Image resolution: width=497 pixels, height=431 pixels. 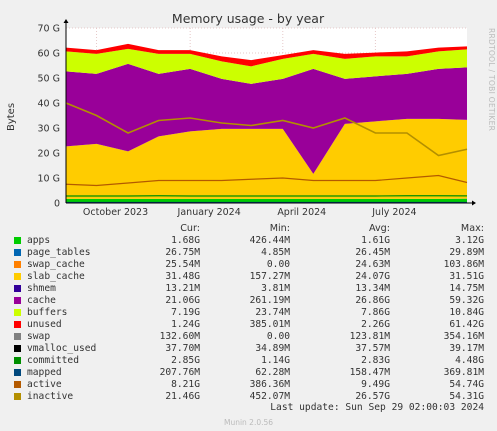 I want to click on legend-min-value: 23.74M, so click(x=272, y=312).